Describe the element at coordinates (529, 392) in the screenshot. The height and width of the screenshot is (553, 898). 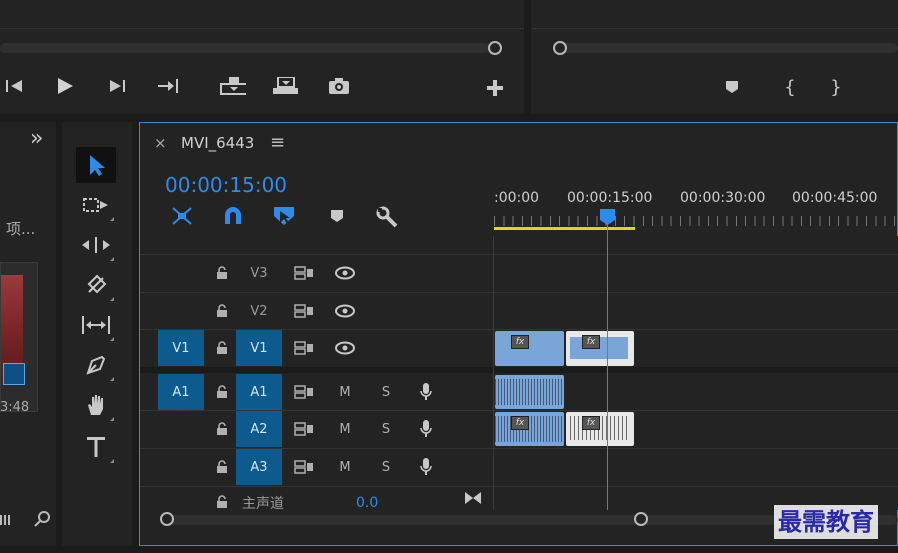
I see `audio-clip` at that location.